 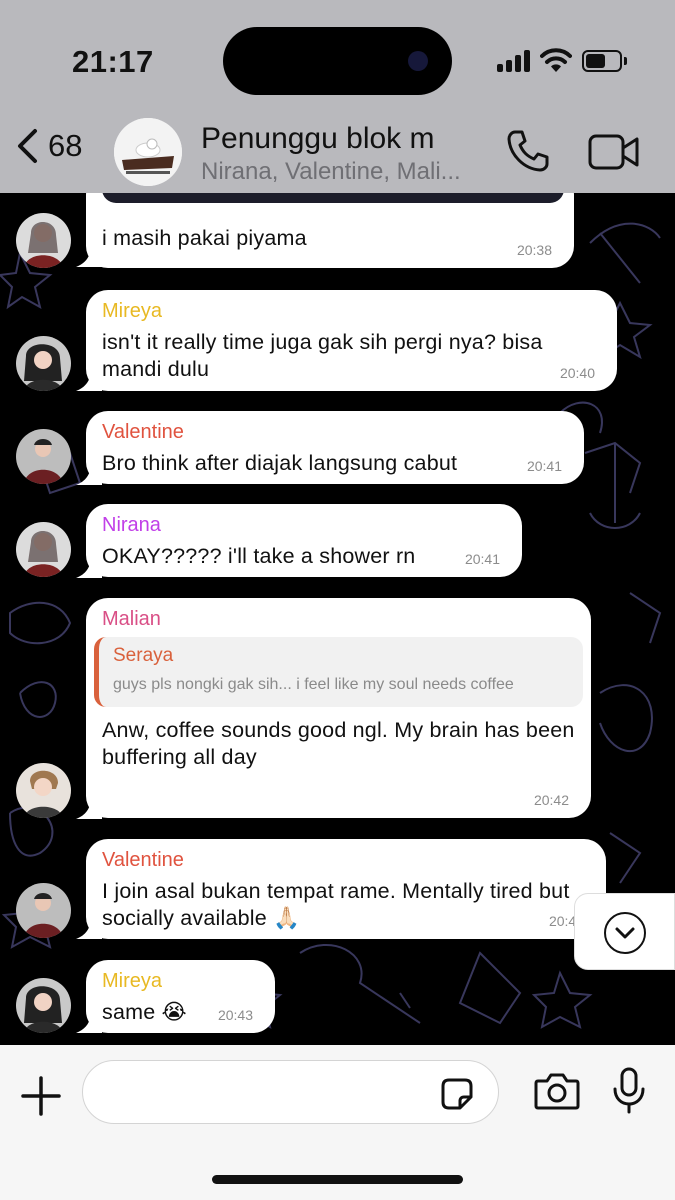 What do you see at coordinates (143, 655) in the screenshot?
I see `reply-sender: Seraya` at bounding box center [143, 655].